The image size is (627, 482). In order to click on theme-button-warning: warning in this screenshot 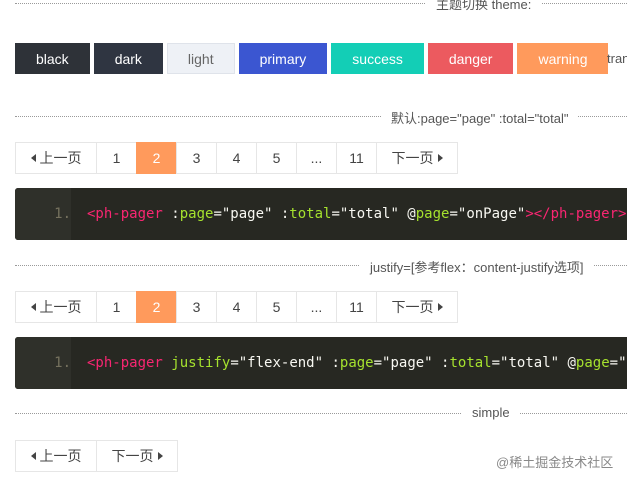, I will do `click(563, 58)`.